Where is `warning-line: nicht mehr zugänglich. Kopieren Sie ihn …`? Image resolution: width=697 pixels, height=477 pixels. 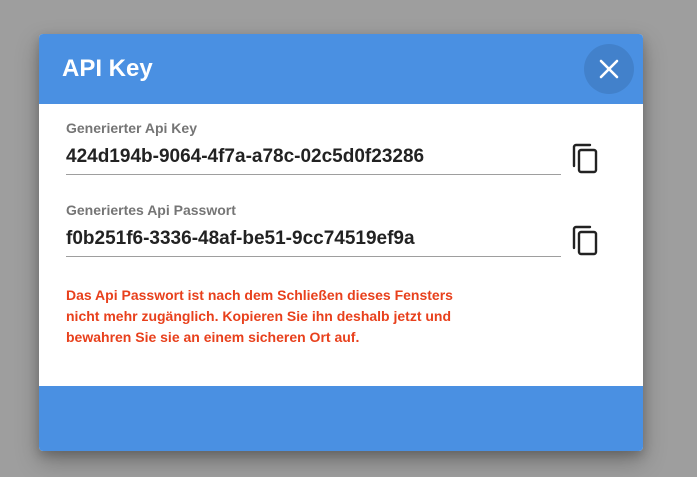 warning-line: nicht mehr zugänglich. Kopieren Sie ihn … is located at coordinates (259, 316).